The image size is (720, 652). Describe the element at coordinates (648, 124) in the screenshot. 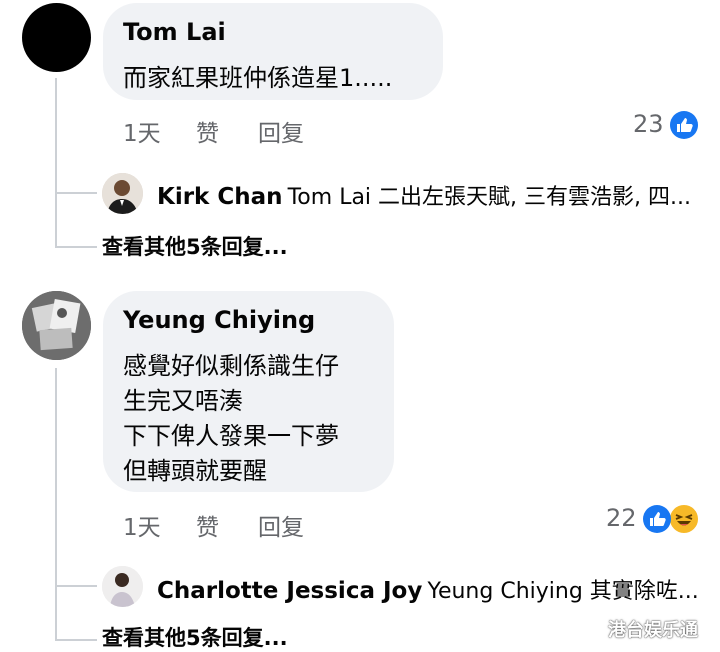

I see `reaction-count: 23` at that location.